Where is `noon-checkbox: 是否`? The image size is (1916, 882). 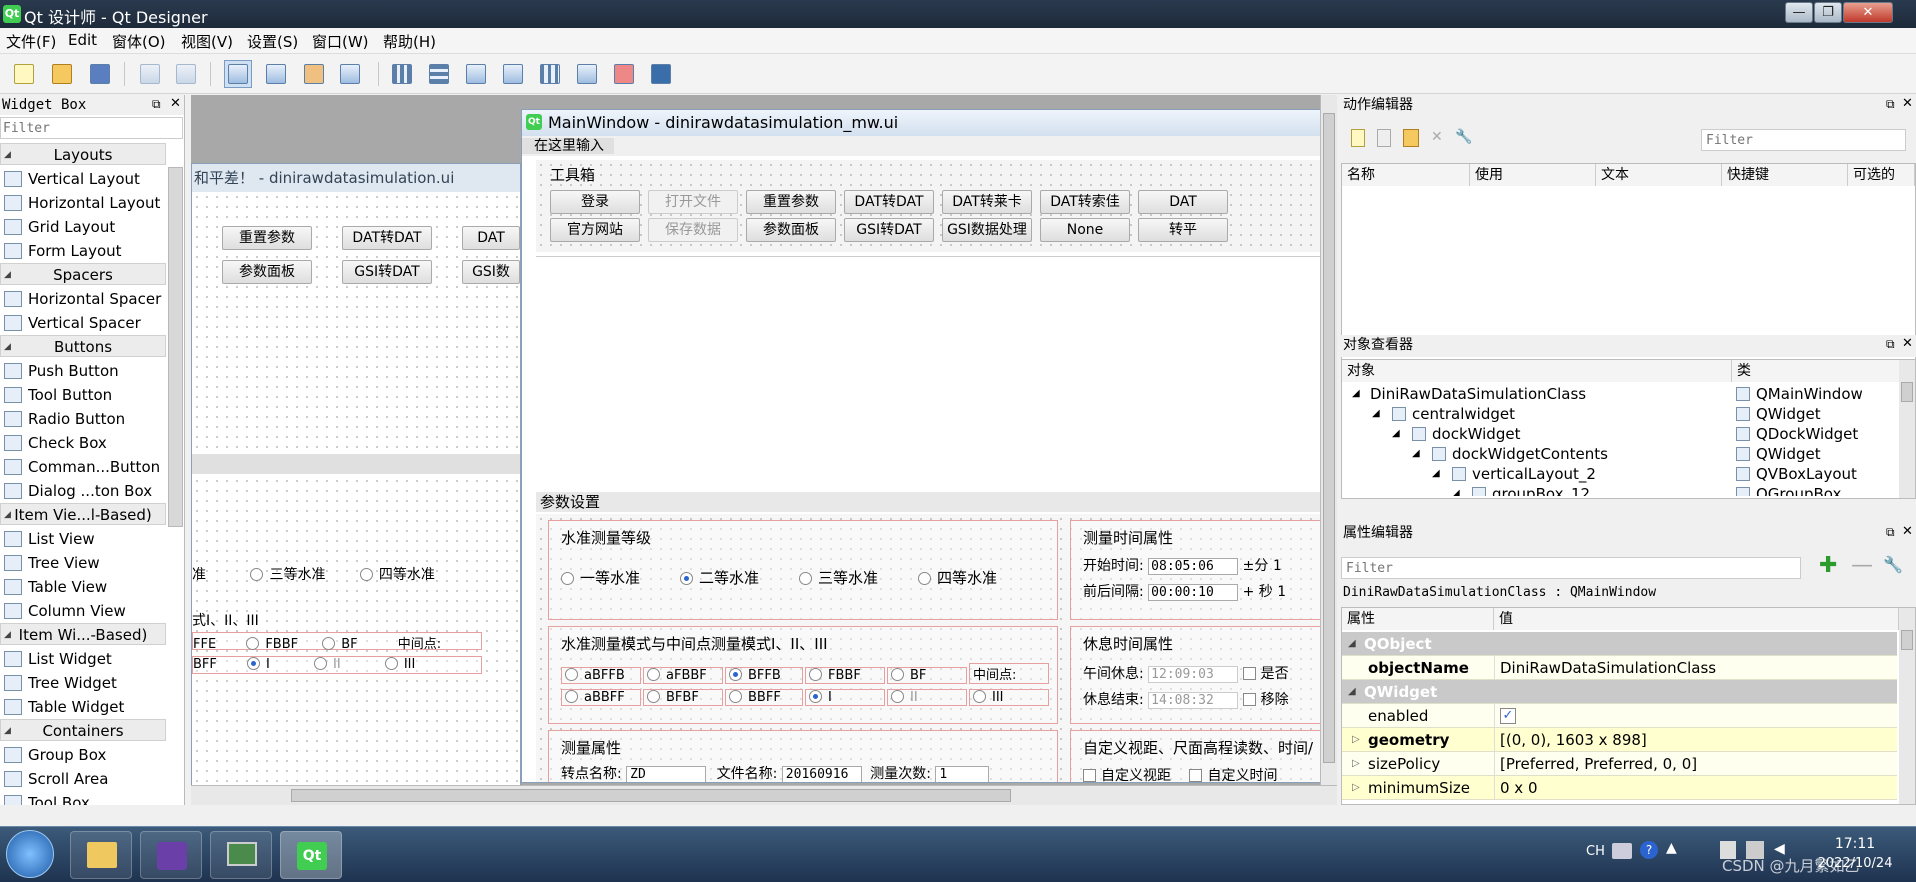
noon-checkbox: 是否 is located at coordinates (1275, 674).